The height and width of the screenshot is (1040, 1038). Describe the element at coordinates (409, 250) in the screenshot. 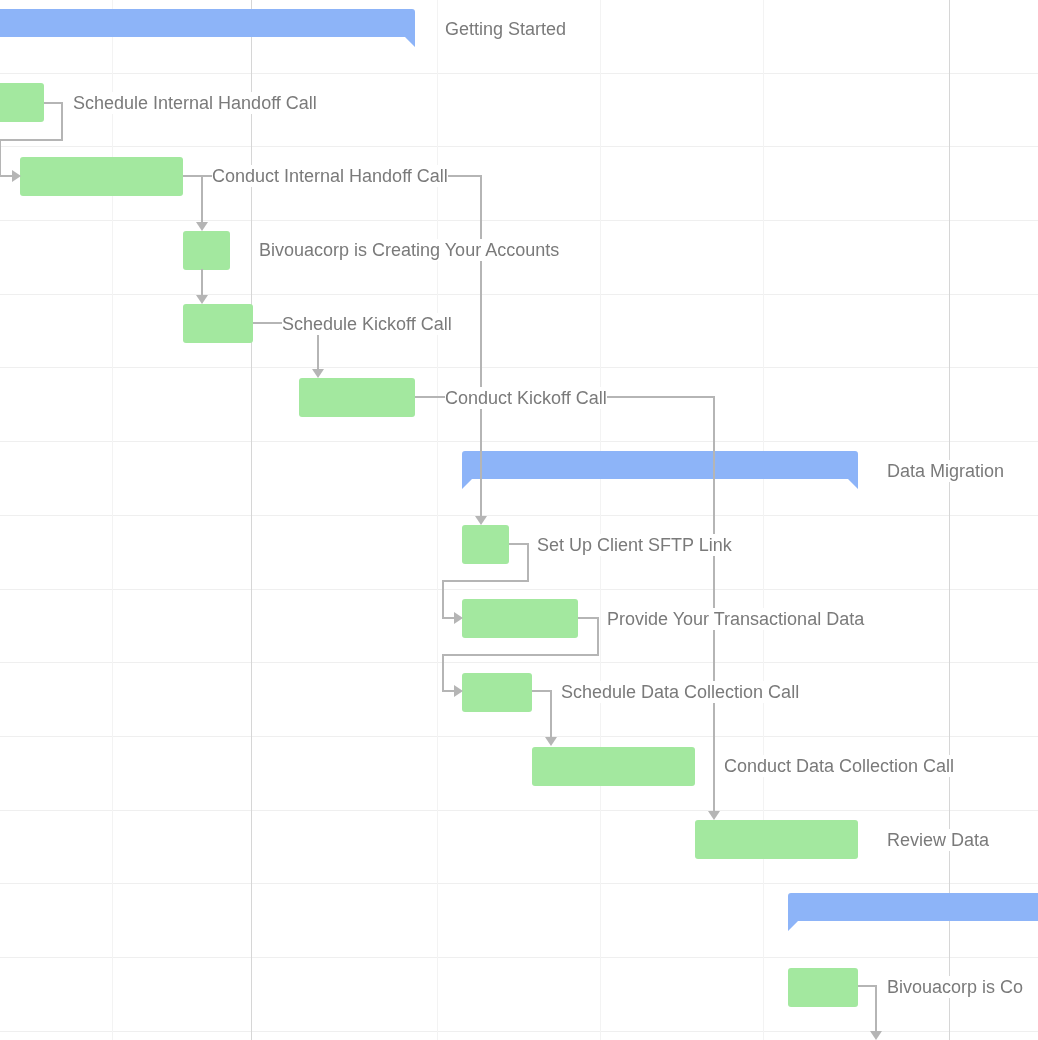

I see `task-label: Bivouacorp is Creating Your Accounts` at that location.